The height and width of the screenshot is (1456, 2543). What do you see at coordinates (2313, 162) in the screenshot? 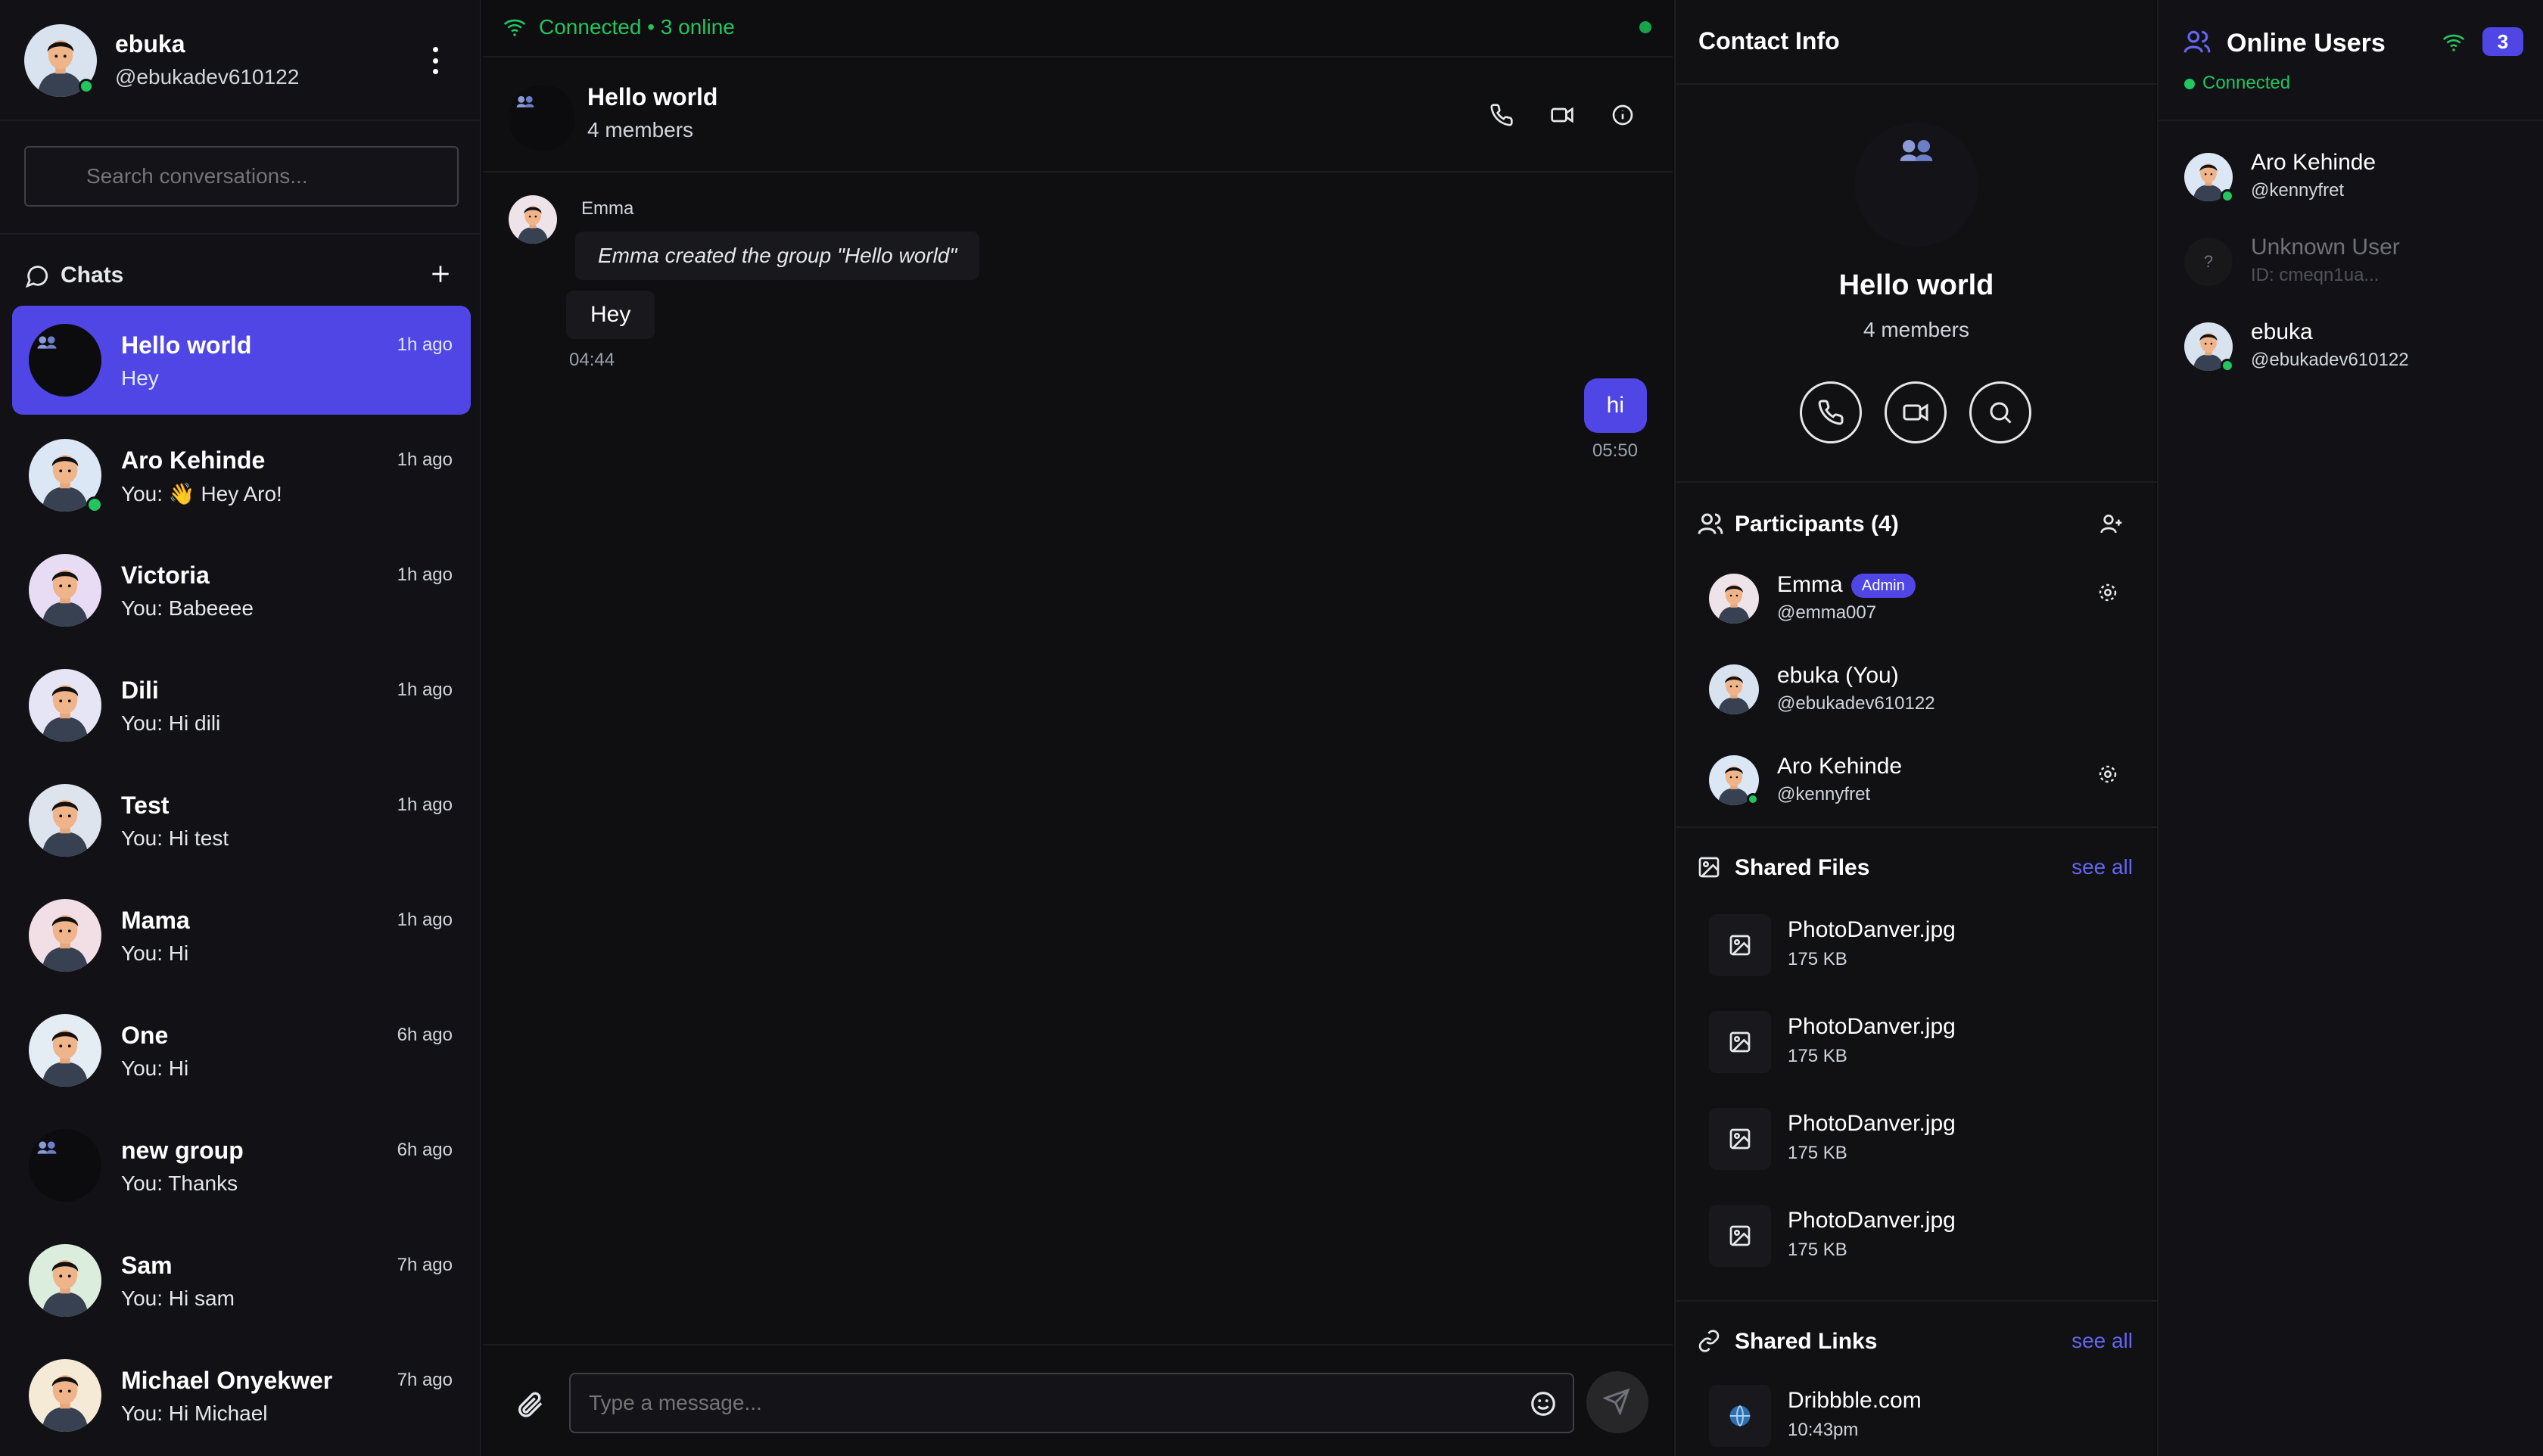
I see `user-name: Aro Kehinde` at bounding box center [2313, 162].